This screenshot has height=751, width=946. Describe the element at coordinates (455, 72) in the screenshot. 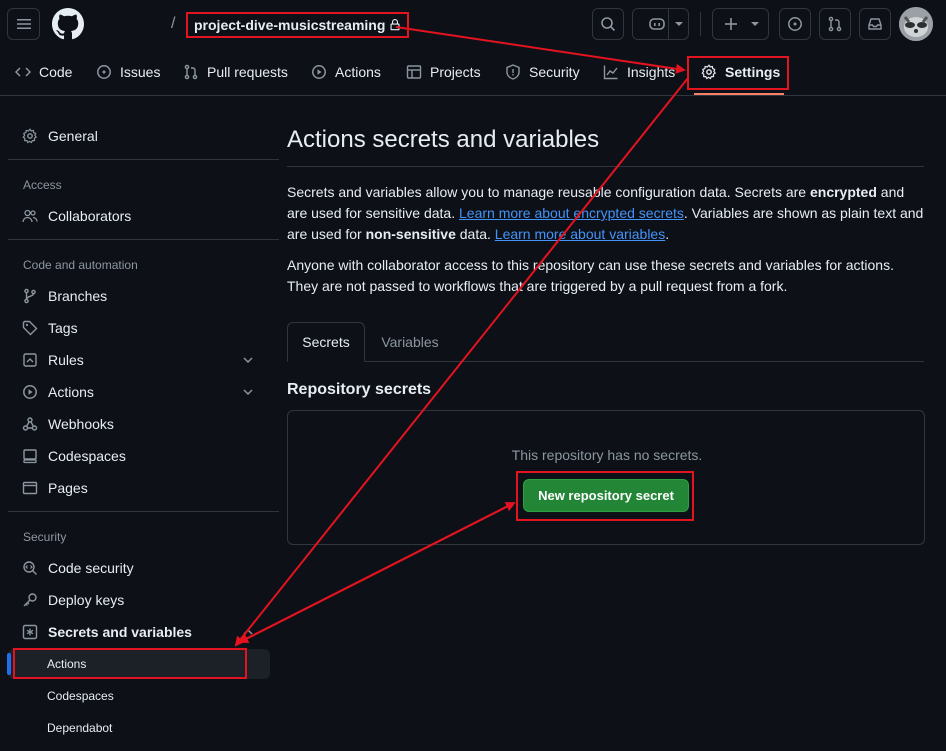

I see `tab-projects-label: Projects` at that location.